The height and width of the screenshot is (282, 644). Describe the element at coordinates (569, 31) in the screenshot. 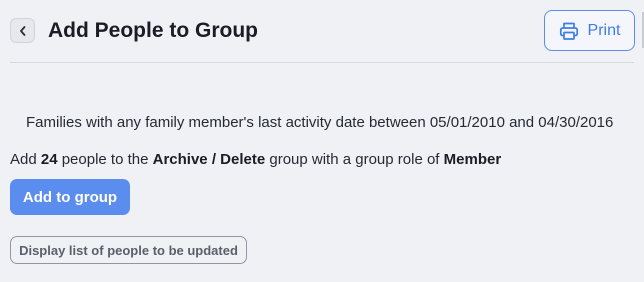

I see `printer-icon` at that location.